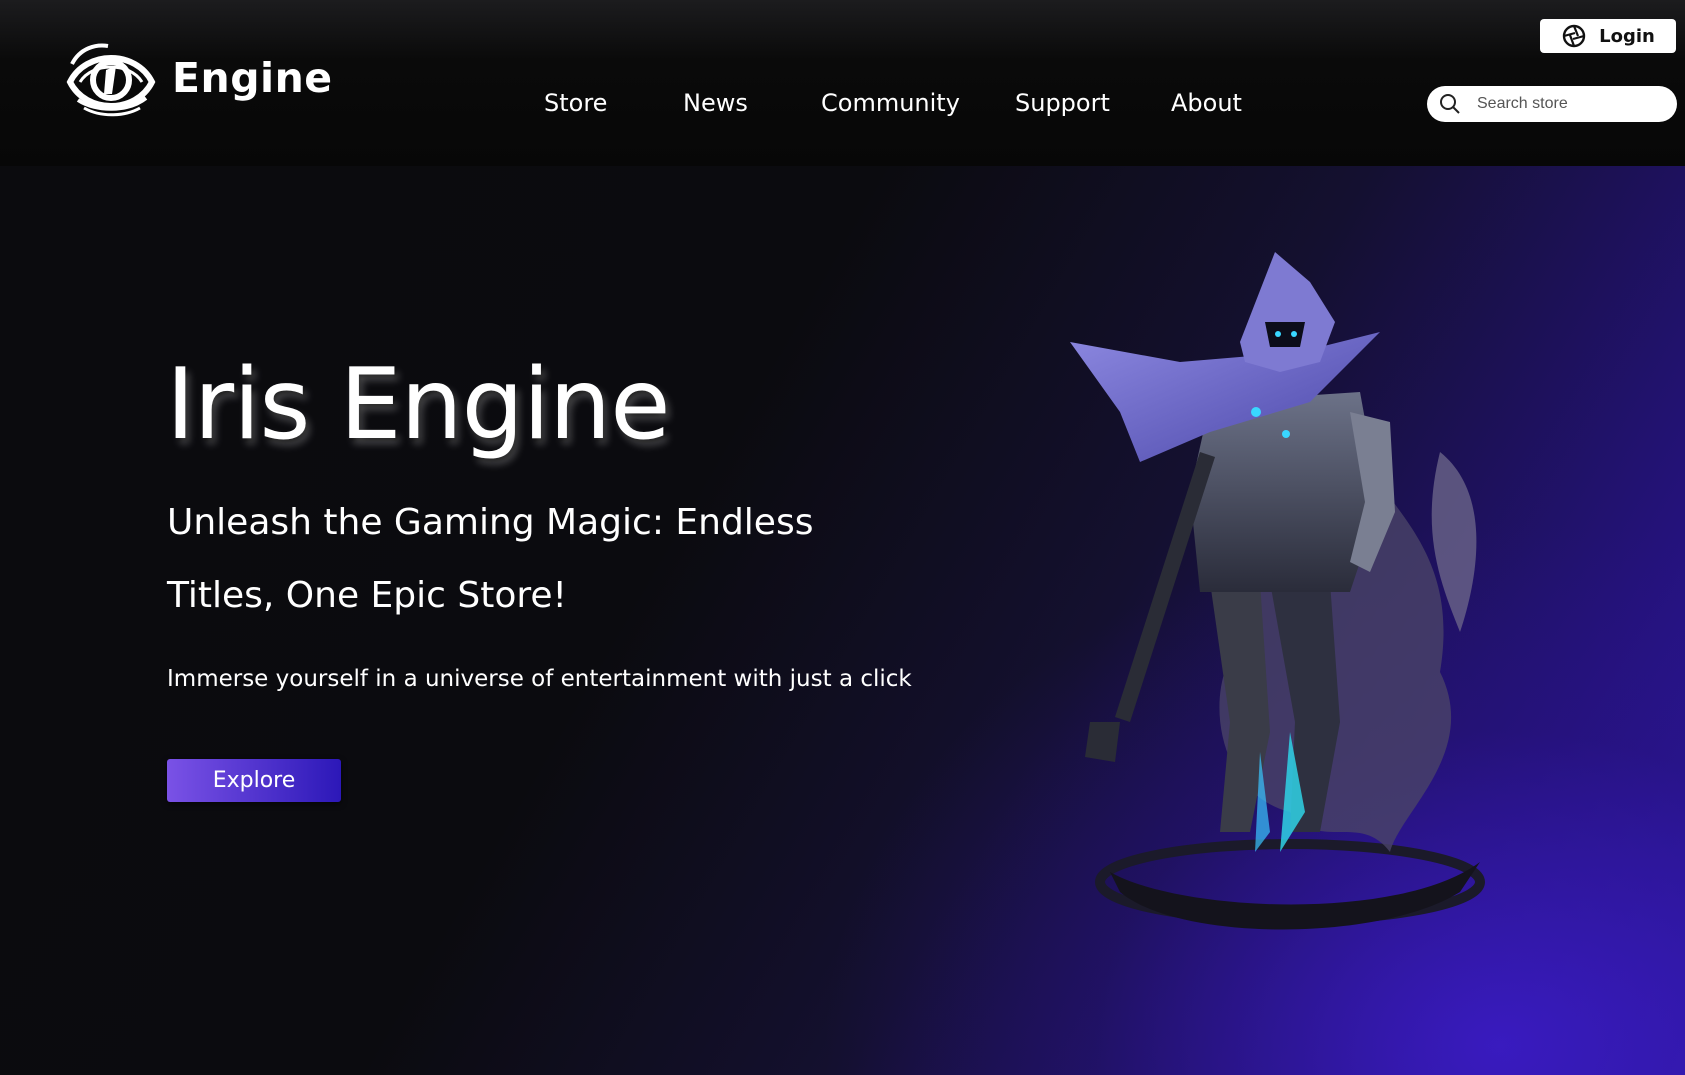  I want to click on explore-button: Explore, so click(254, 780).